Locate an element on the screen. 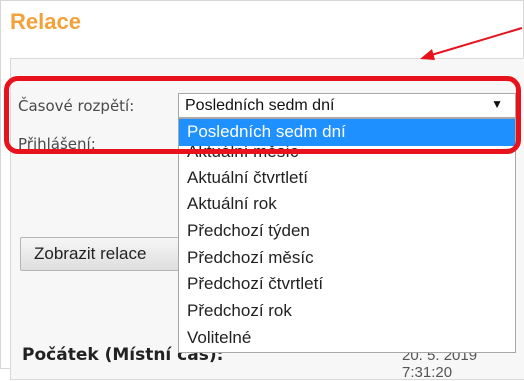 The width and height of the screenshot is (524, 381). option-previous-quarter: Předchozí čtvrtletí is located at coordinates (347, 284).